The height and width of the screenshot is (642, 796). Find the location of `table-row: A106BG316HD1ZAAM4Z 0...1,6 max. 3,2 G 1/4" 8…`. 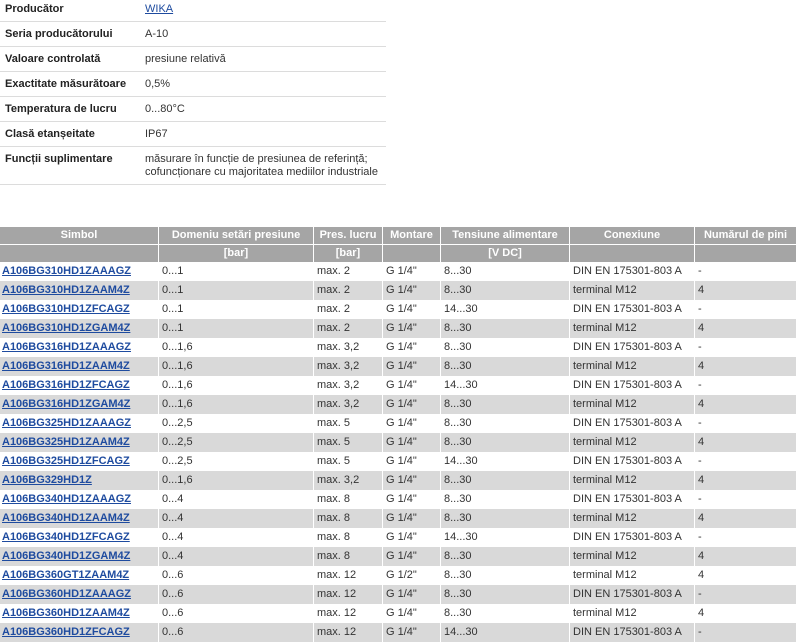

table-row: A106BG316HD1ZAAM4Z 0...1,6 max. 3,2 G 1/4" 8… is located at coordinates (398, 366).